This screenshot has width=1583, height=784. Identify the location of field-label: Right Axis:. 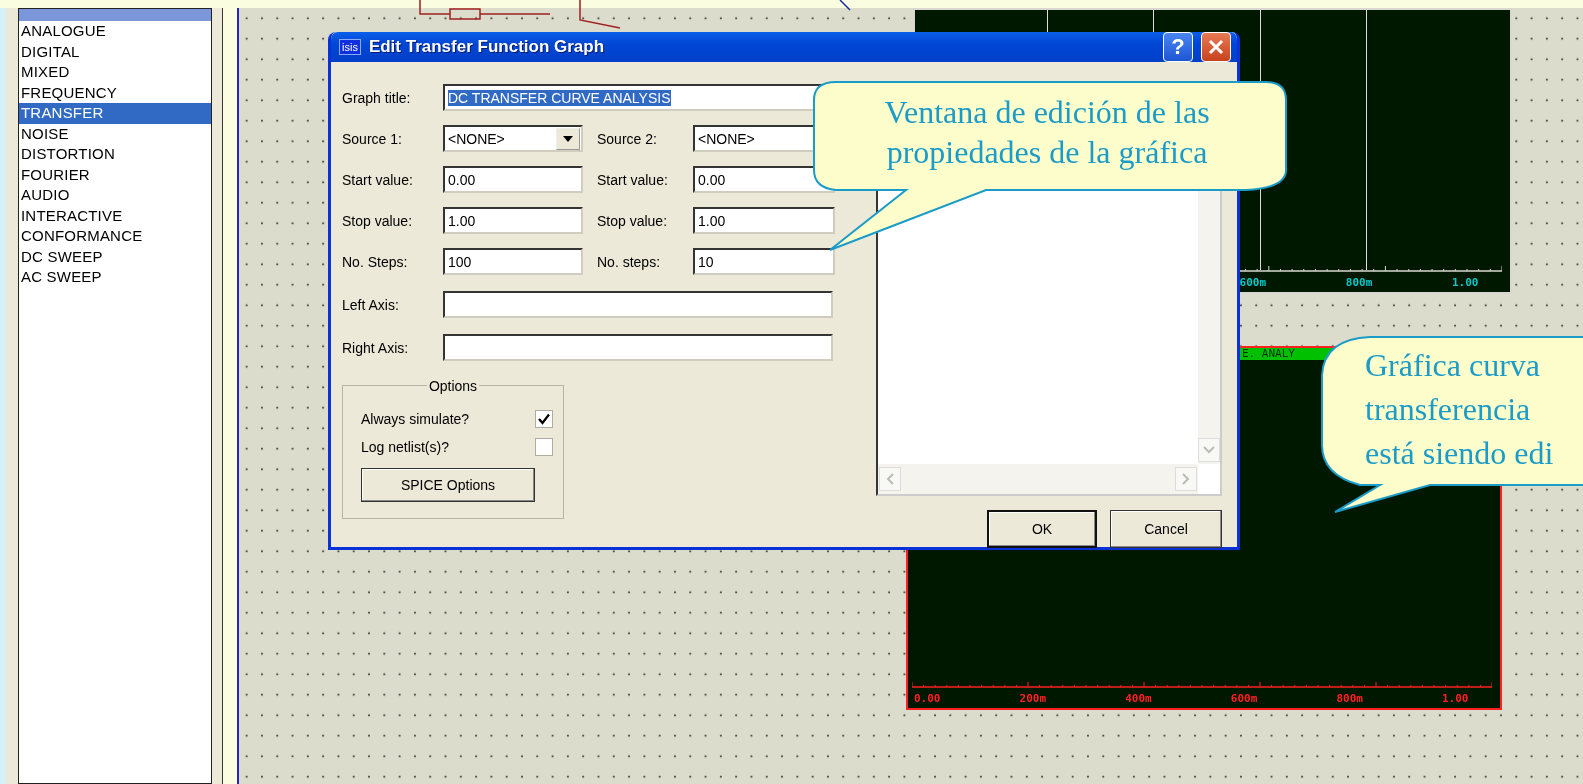
(376, 347).